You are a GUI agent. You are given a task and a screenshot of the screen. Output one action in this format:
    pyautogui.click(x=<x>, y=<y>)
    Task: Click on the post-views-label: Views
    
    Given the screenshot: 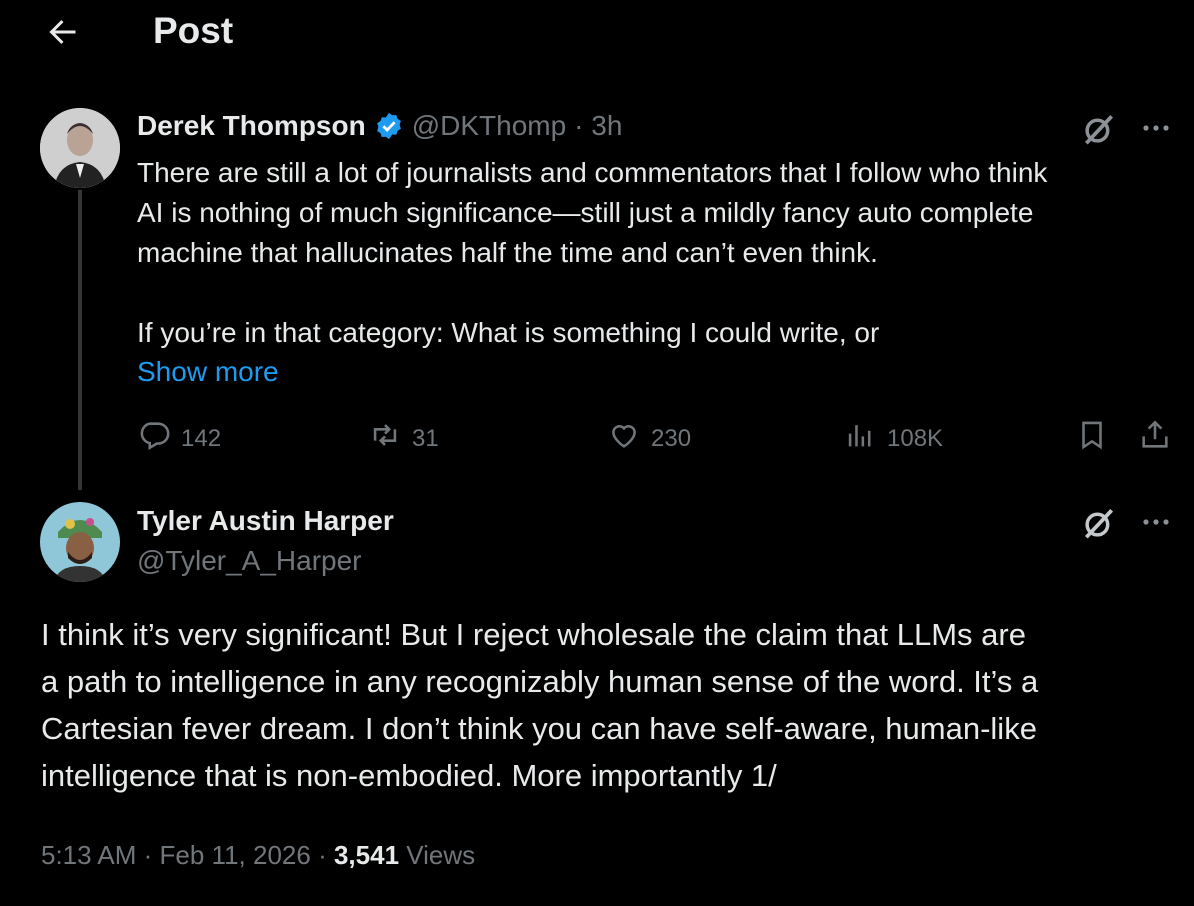 What is the action you would take?
    pyautogui.click(x=441, y=855)
    